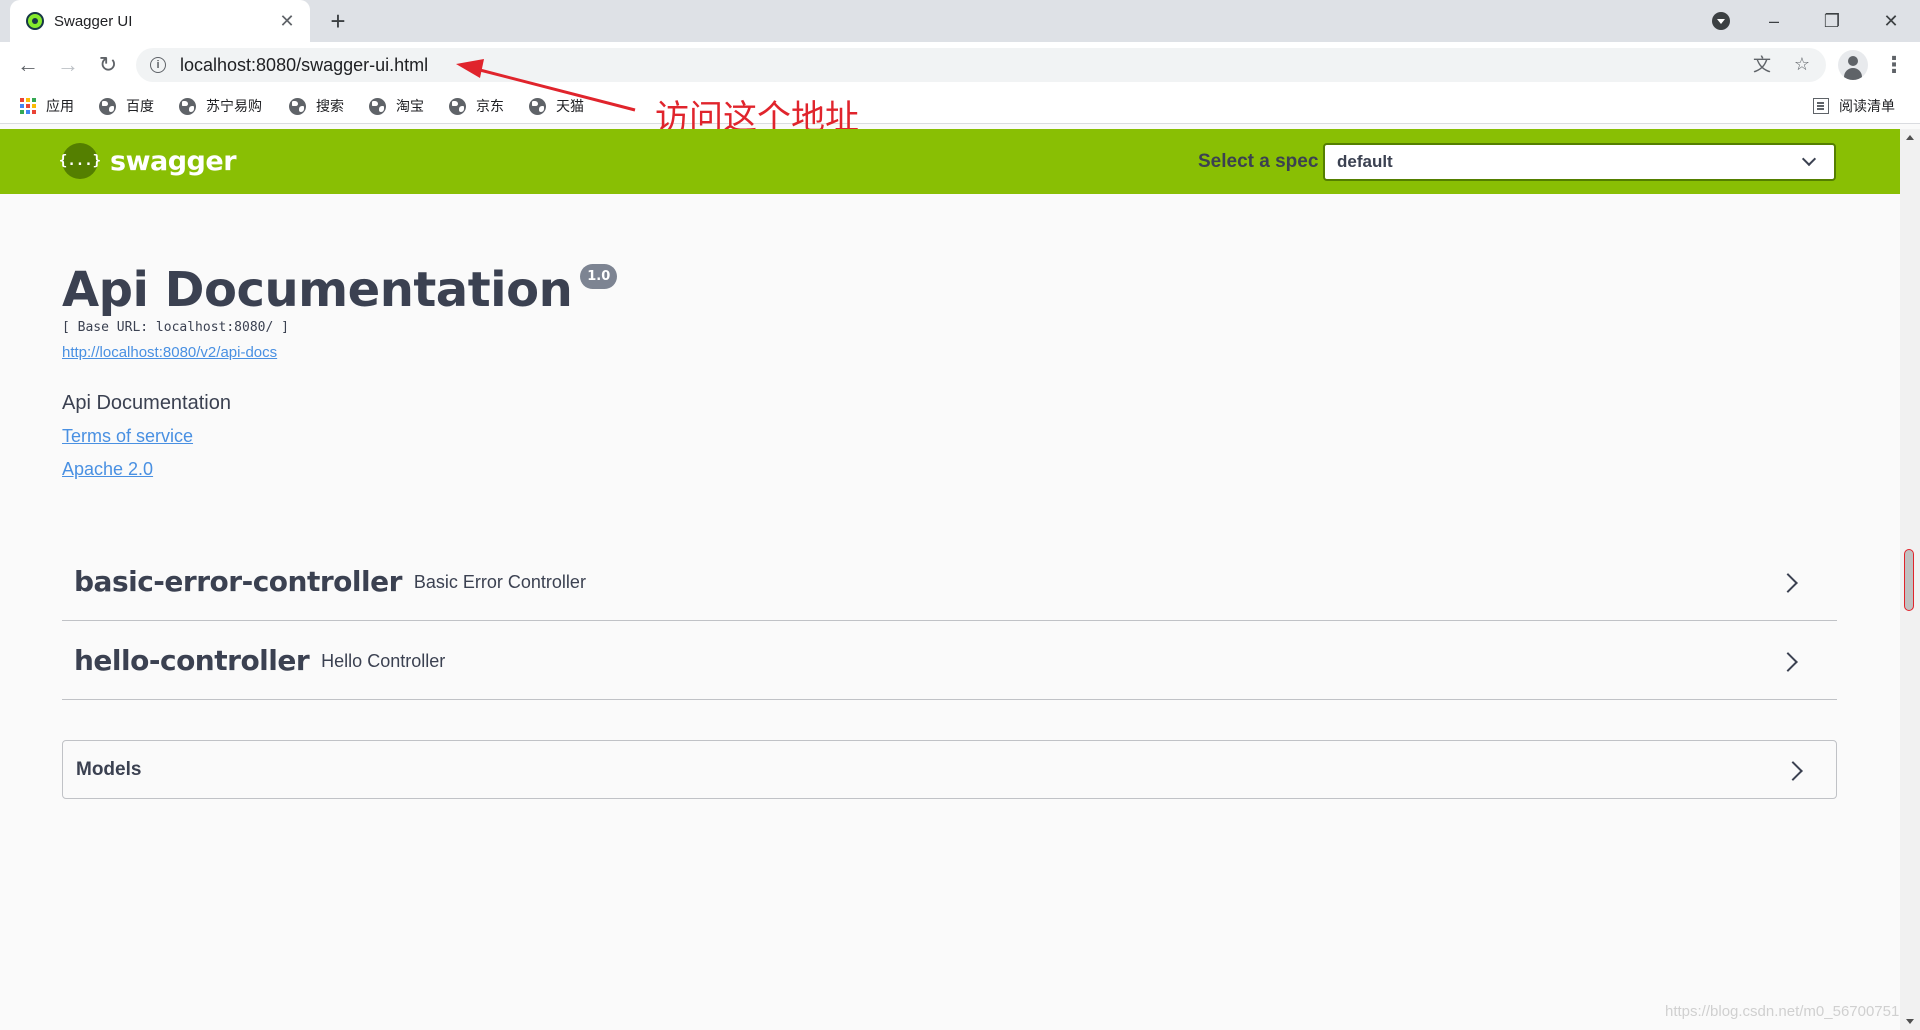 The image size is (1920, 1030). Describe the element at coordinates (140, 107) in the screenshot. I see `bookmark-label: 百度` at that location.